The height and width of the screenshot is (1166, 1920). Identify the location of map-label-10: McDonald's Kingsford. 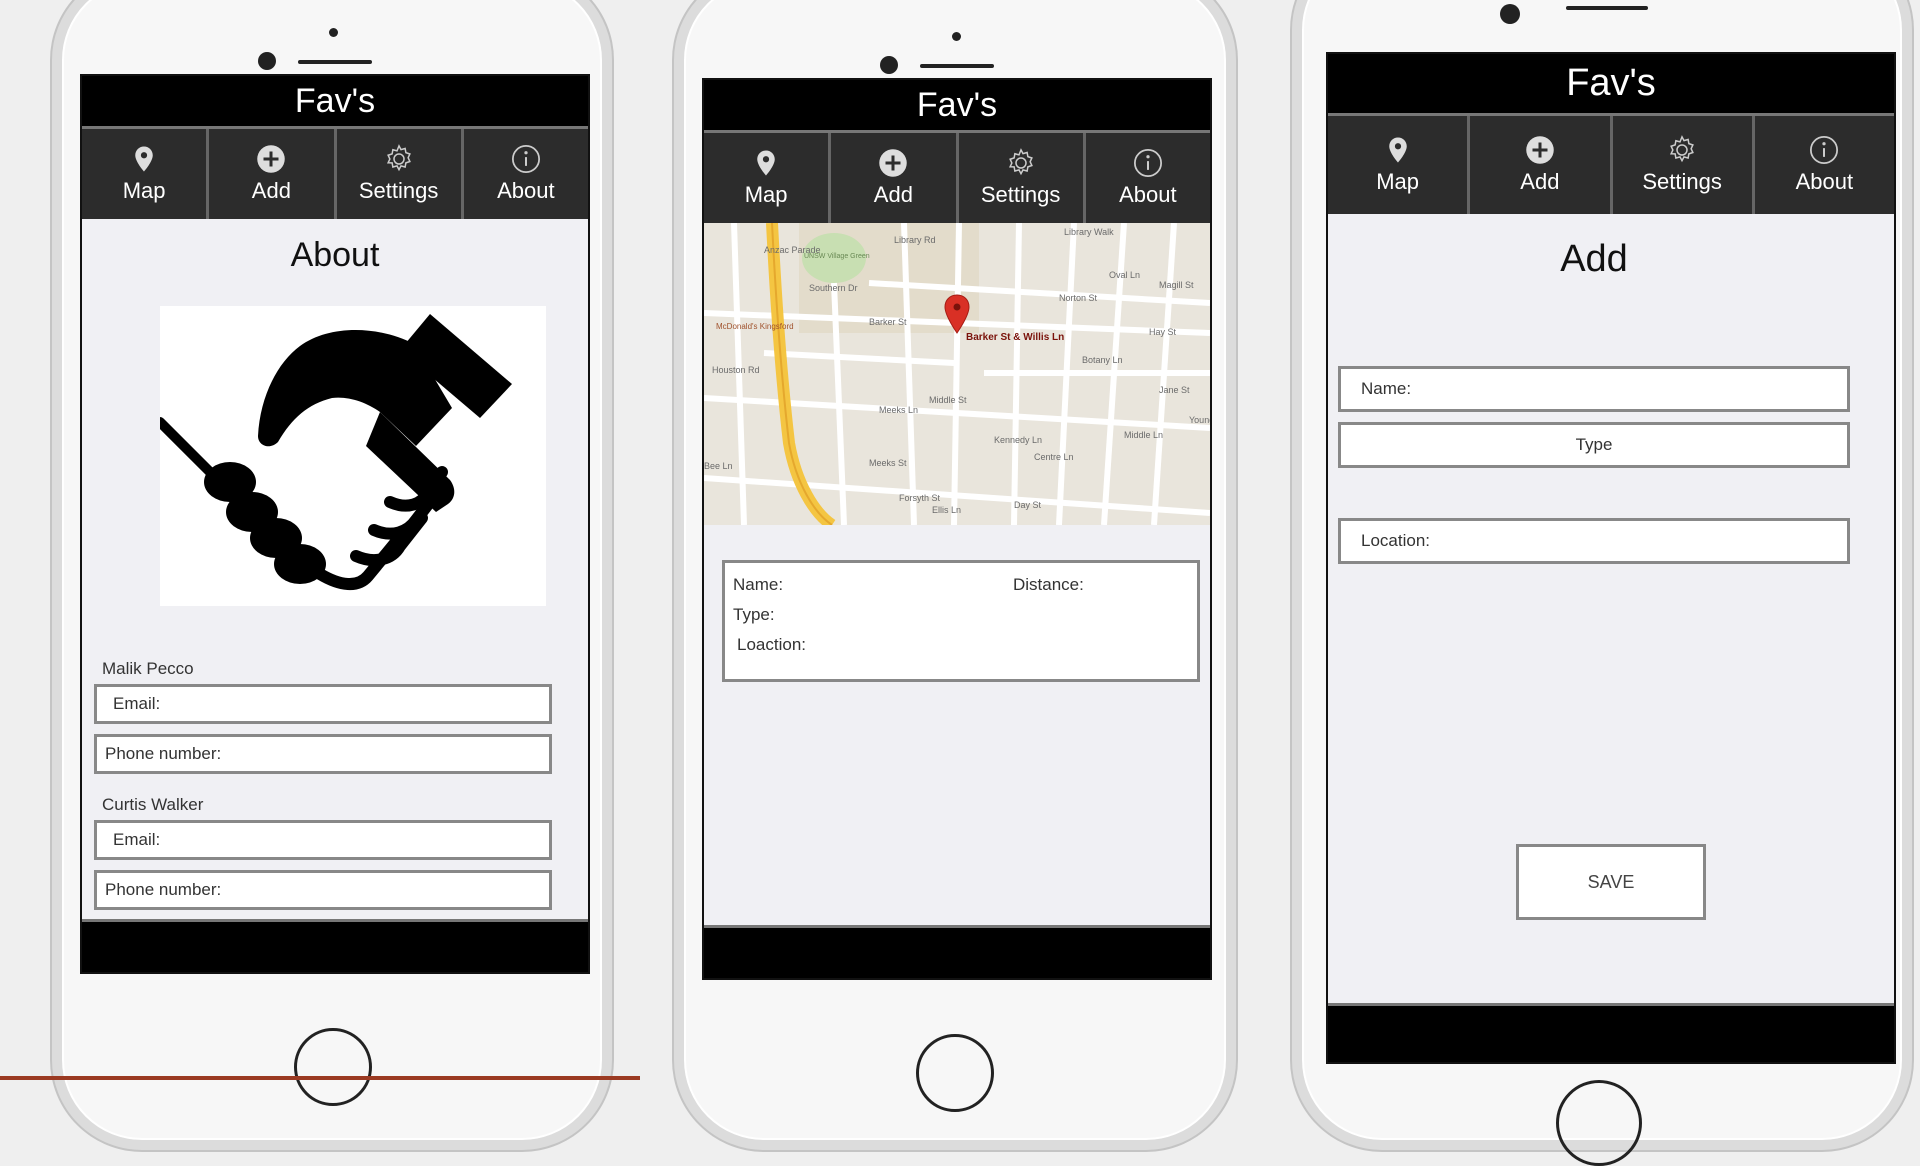
(755, 326).